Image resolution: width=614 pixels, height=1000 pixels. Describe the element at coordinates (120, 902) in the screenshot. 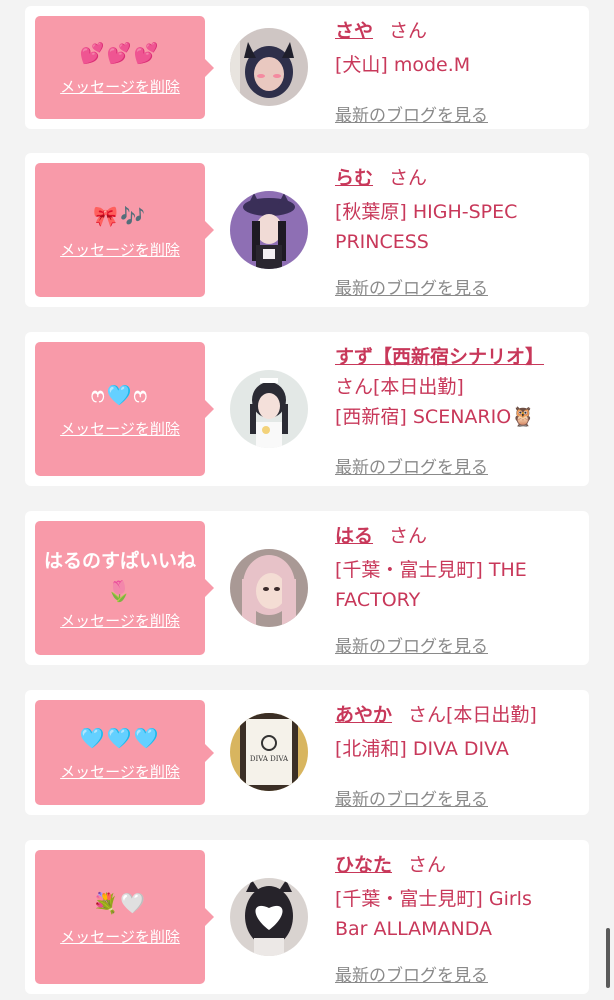

I see `message-text: 💐🤍` at that location.